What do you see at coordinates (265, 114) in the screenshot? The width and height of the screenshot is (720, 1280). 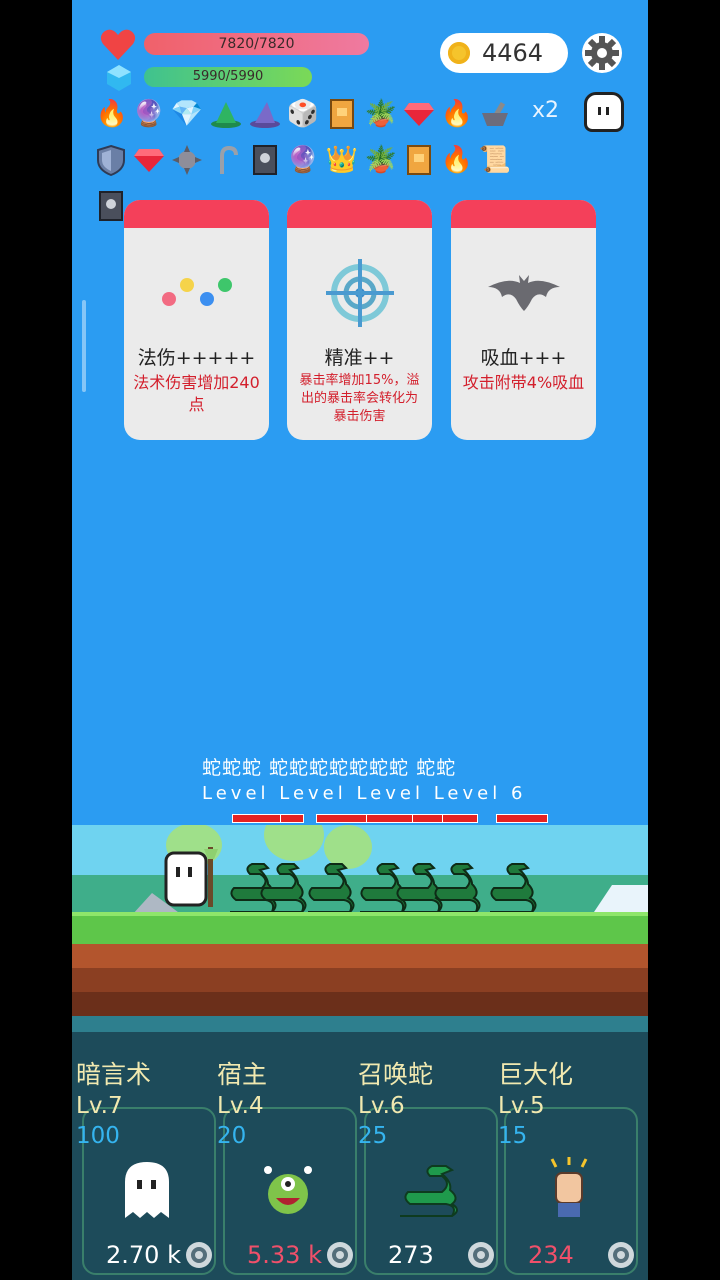 I see `wizard-hat-icon` at bounding box center [265, 114].